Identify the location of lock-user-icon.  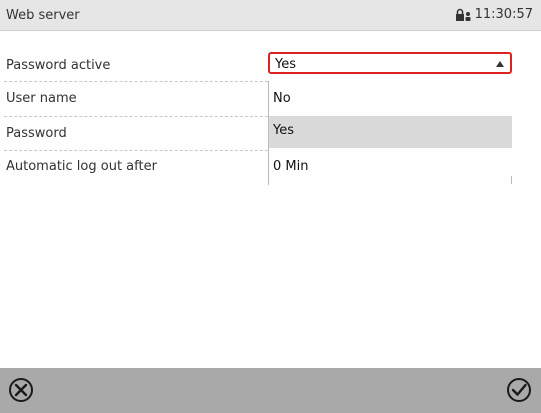
(463, 14).